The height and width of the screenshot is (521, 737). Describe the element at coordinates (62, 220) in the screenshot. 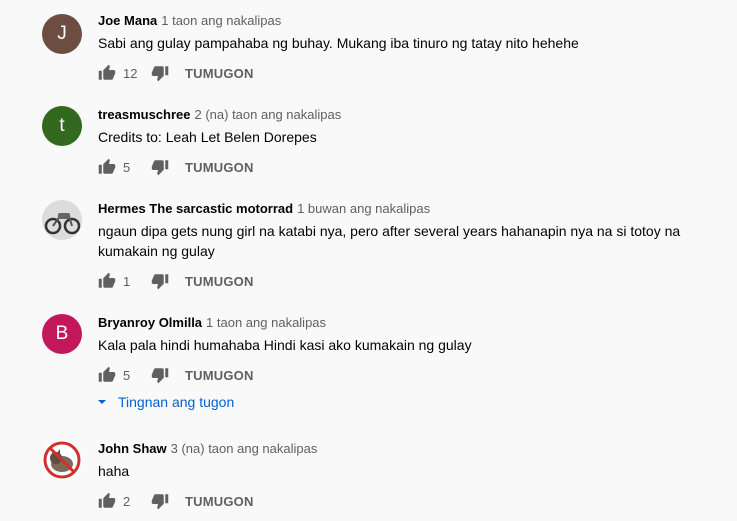

I see `motorcycle-avatar` at that location.